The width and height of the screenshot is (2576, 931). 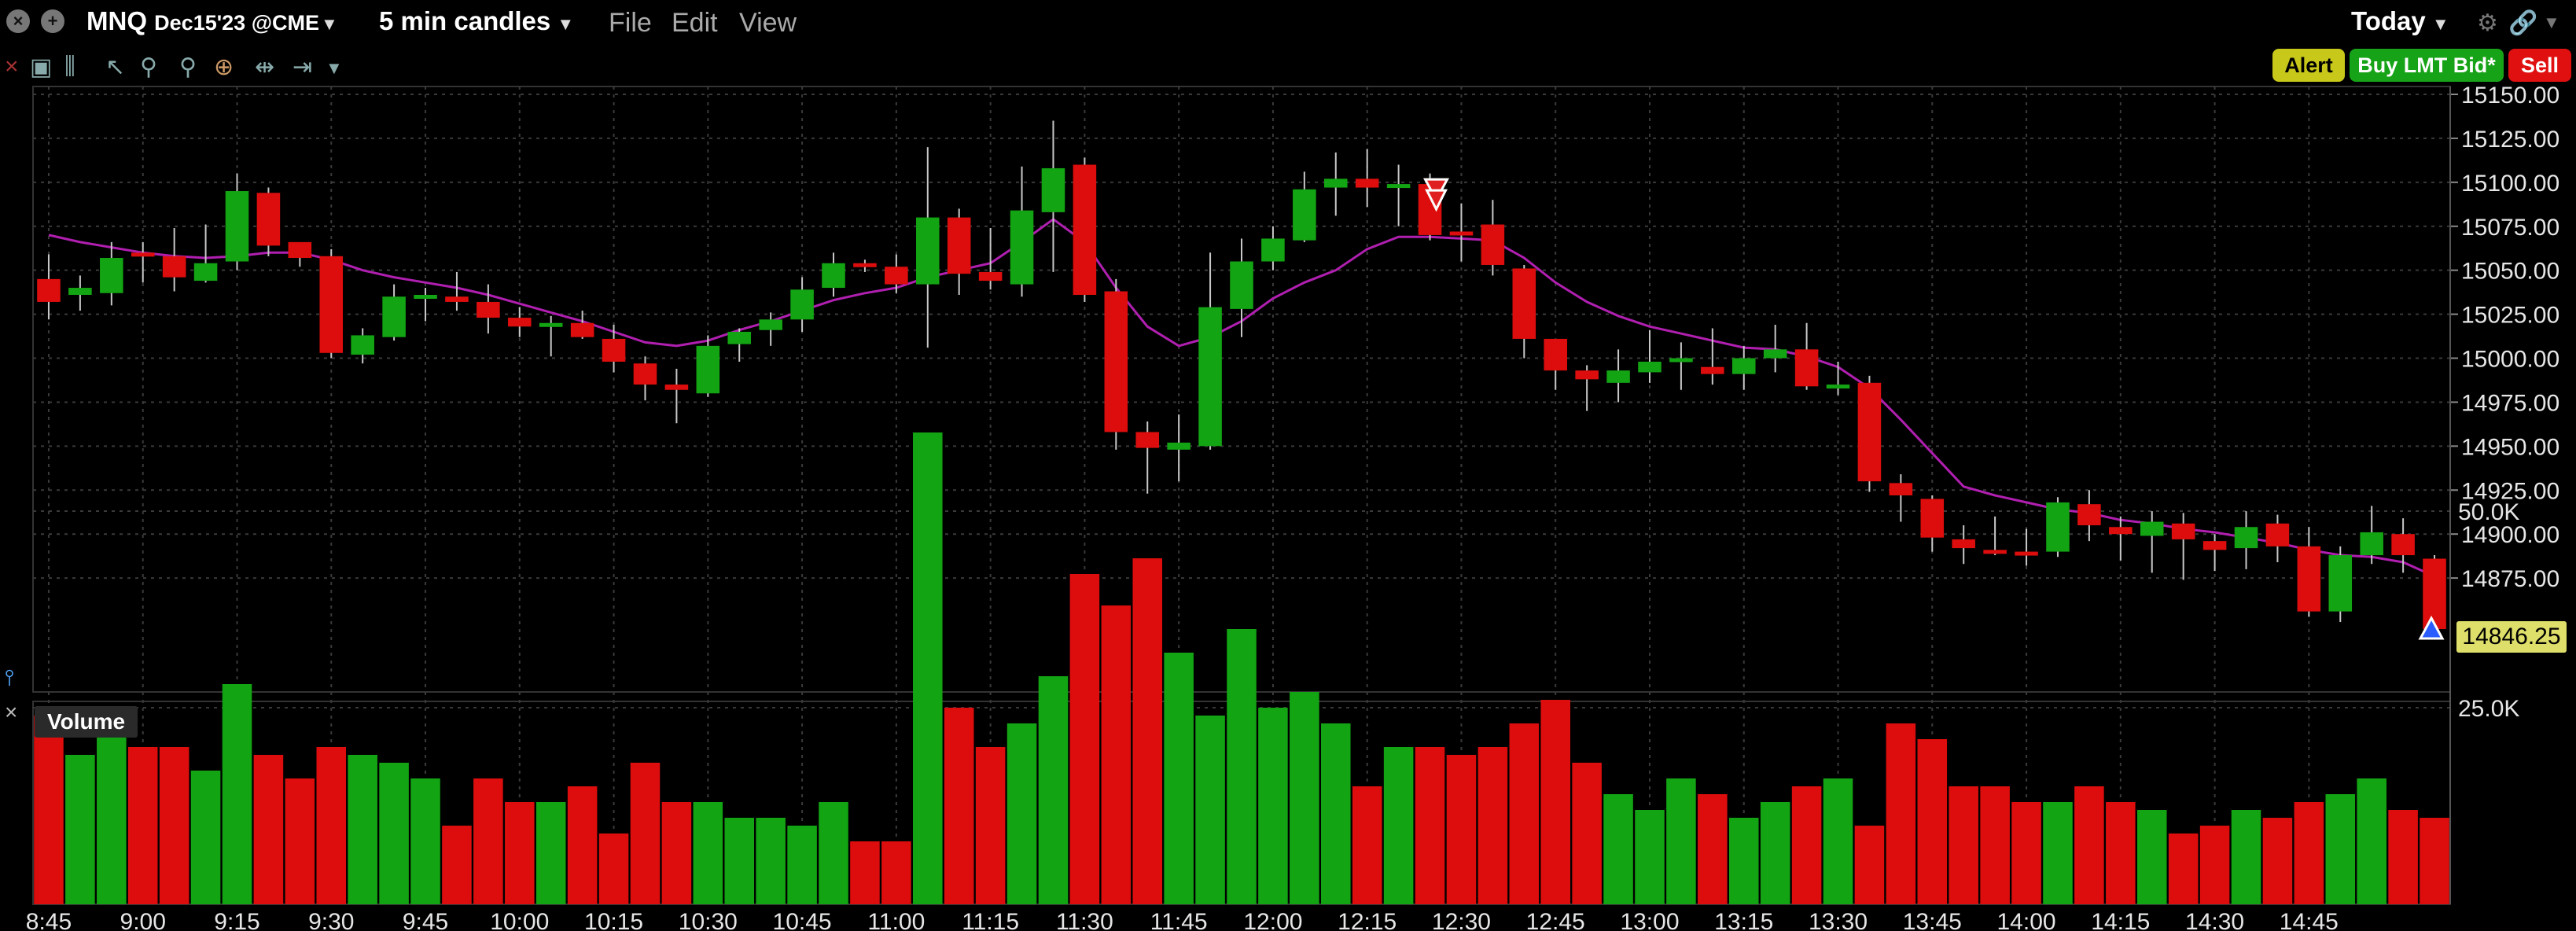 What do you see at coordinates (896, 920) in the screenshot?
I see `time-tick-label: 11:00` at bounding box center [896, 920].